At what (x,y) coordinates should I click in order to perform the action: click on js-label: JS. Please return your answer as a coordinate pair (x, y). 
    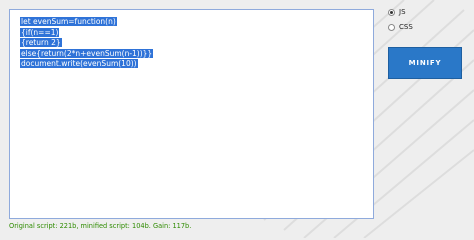
    Looking at the image, I should click on (402, 12).